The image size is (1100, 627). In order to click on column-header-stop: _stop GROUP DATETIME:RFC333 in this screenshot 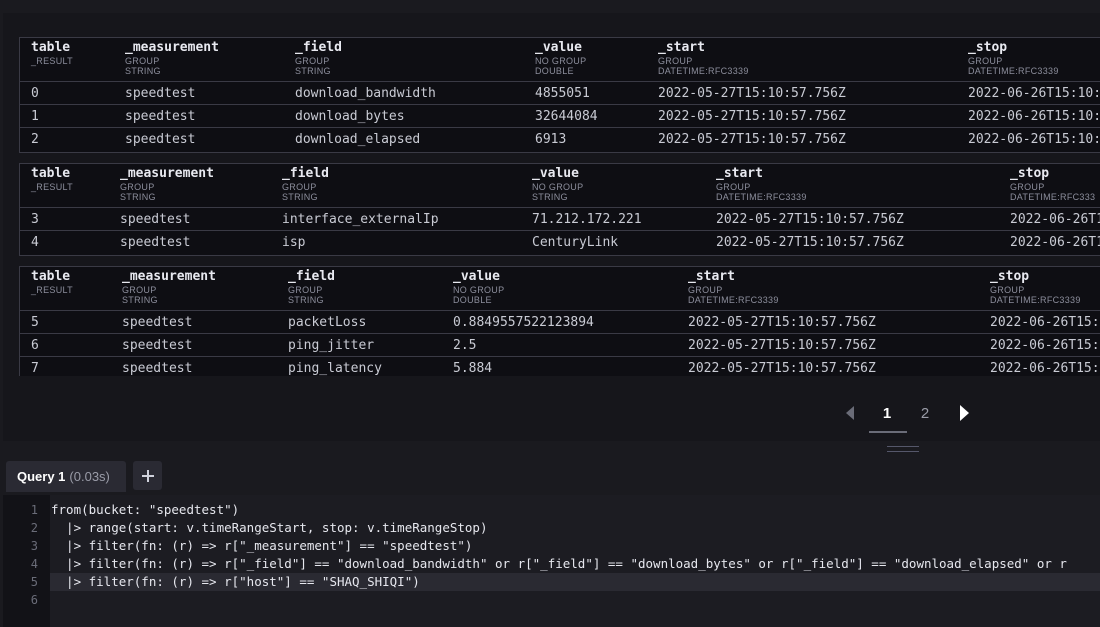, I will do `click(1052, 184)`.